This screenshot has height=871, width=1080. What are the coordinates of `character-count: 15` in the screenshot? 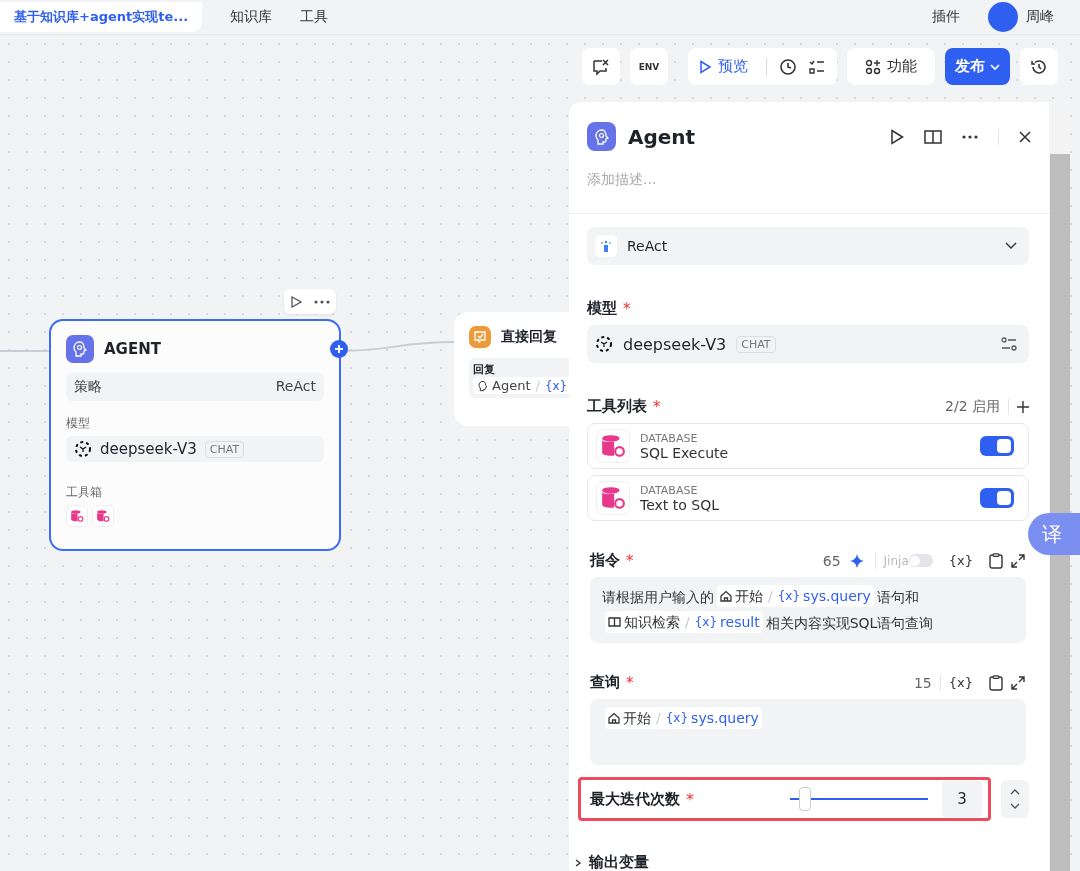 It's located at (922, 682).